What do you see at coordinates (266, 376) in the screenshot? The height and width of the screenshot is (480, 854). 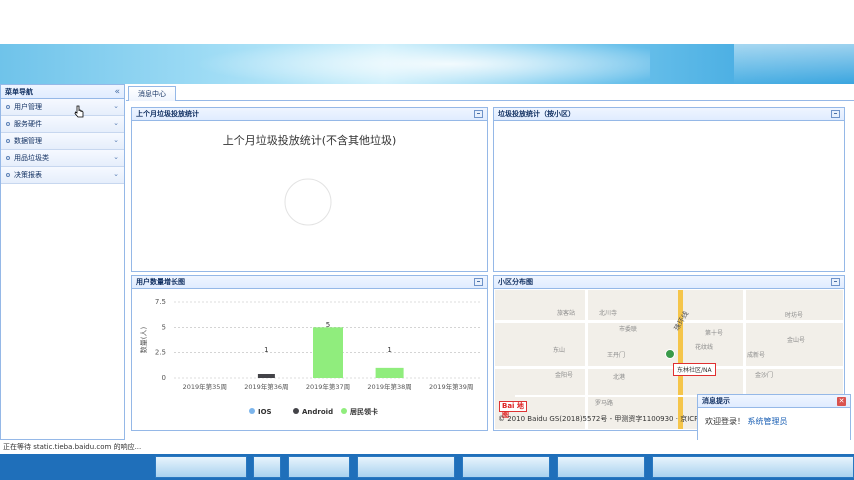 I see `bar-android` at bounding box center [266, 376].